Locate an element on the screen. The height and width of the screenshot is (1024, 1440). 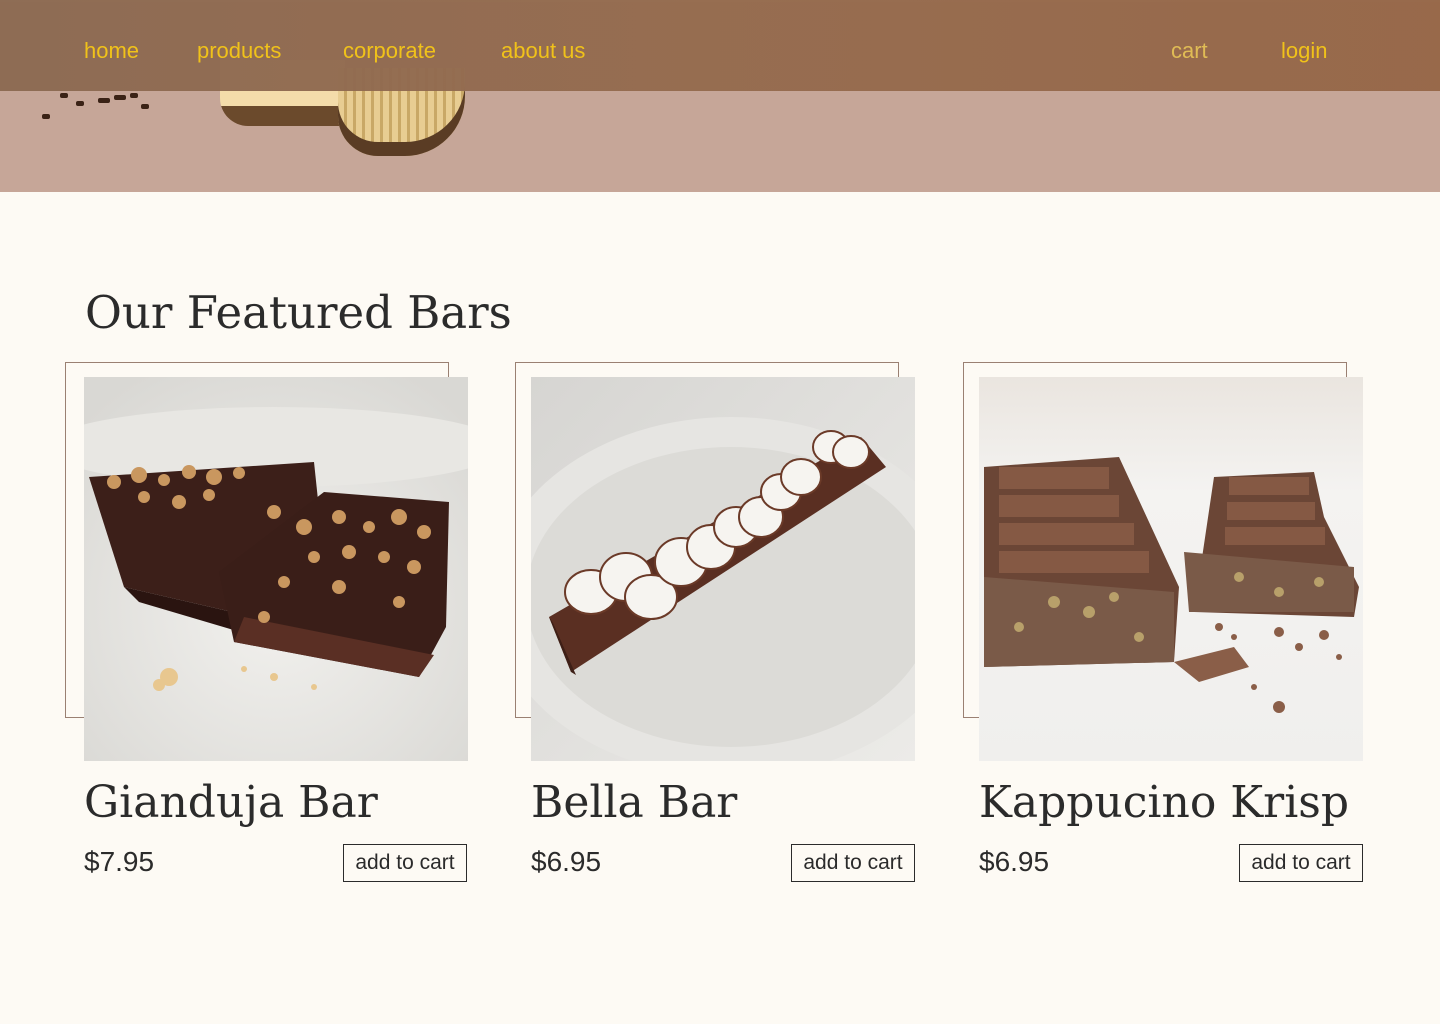
product-name: Gianduja Bar is located at coordinates (231, 802).